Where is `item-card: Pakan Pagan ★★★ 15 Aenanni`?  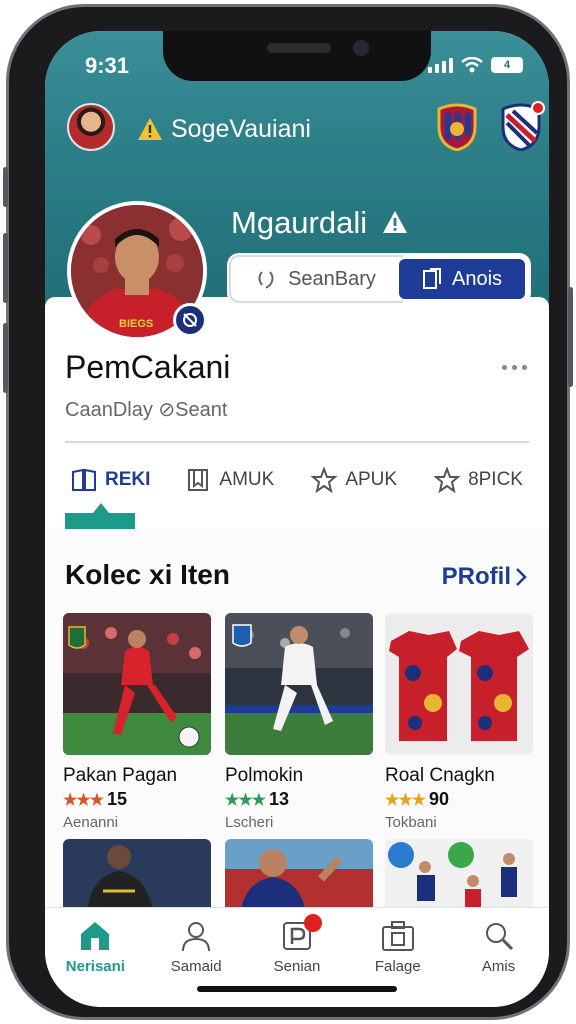 item-card: Pakan Pagan ★★★ 15 Aenanni is located at coordinates (137, 722).